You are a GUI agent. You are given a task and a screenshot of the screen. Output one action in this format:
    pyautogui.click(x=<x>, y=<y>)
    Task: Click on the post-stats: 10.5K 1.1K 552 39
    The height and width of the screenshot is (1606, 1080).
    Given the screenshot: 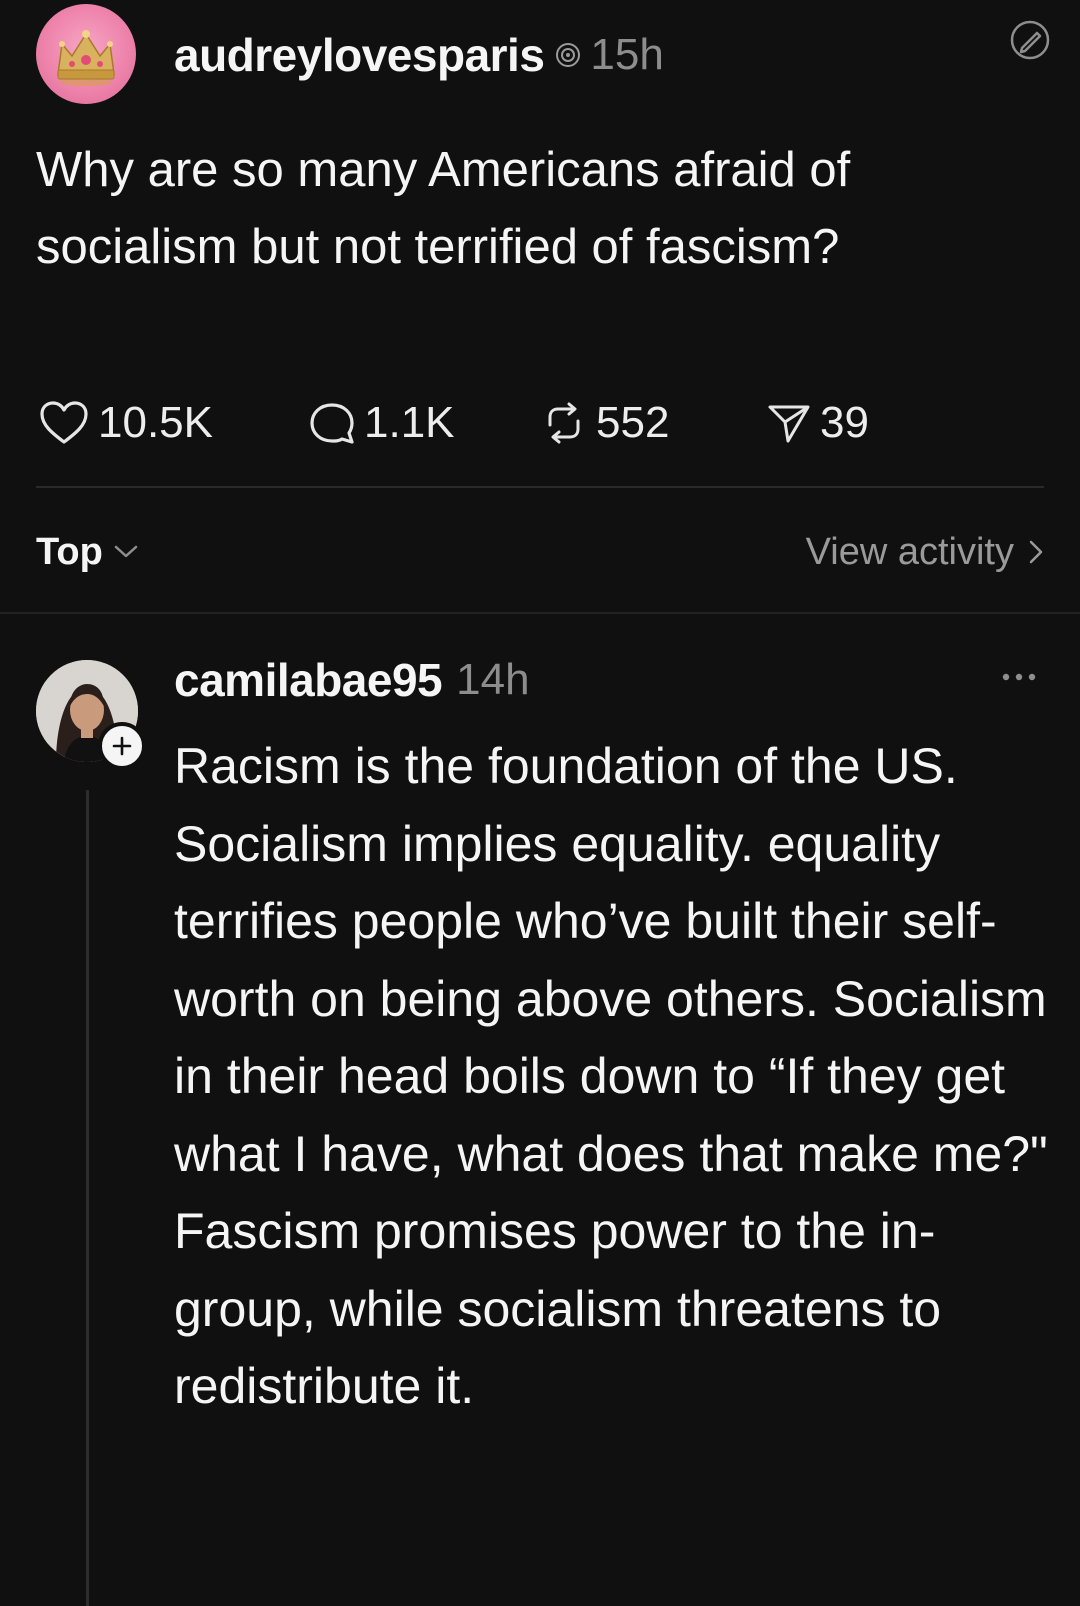 What is the action you would take?
    pyautogui.click(x=480, y=423)
    